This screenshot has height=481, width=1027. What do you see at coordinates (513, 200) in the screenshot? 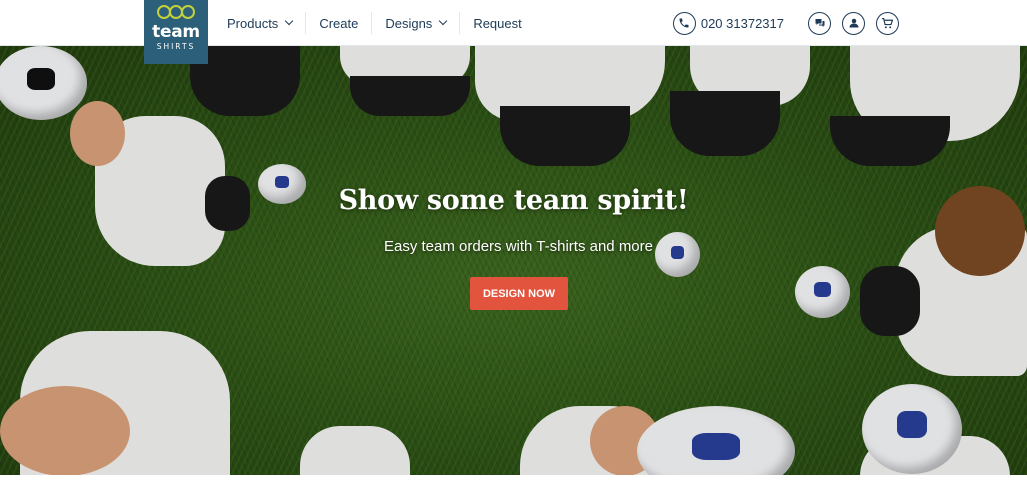
I see `hero-title: Show some team spirit!` at bounding box center [513, 200].